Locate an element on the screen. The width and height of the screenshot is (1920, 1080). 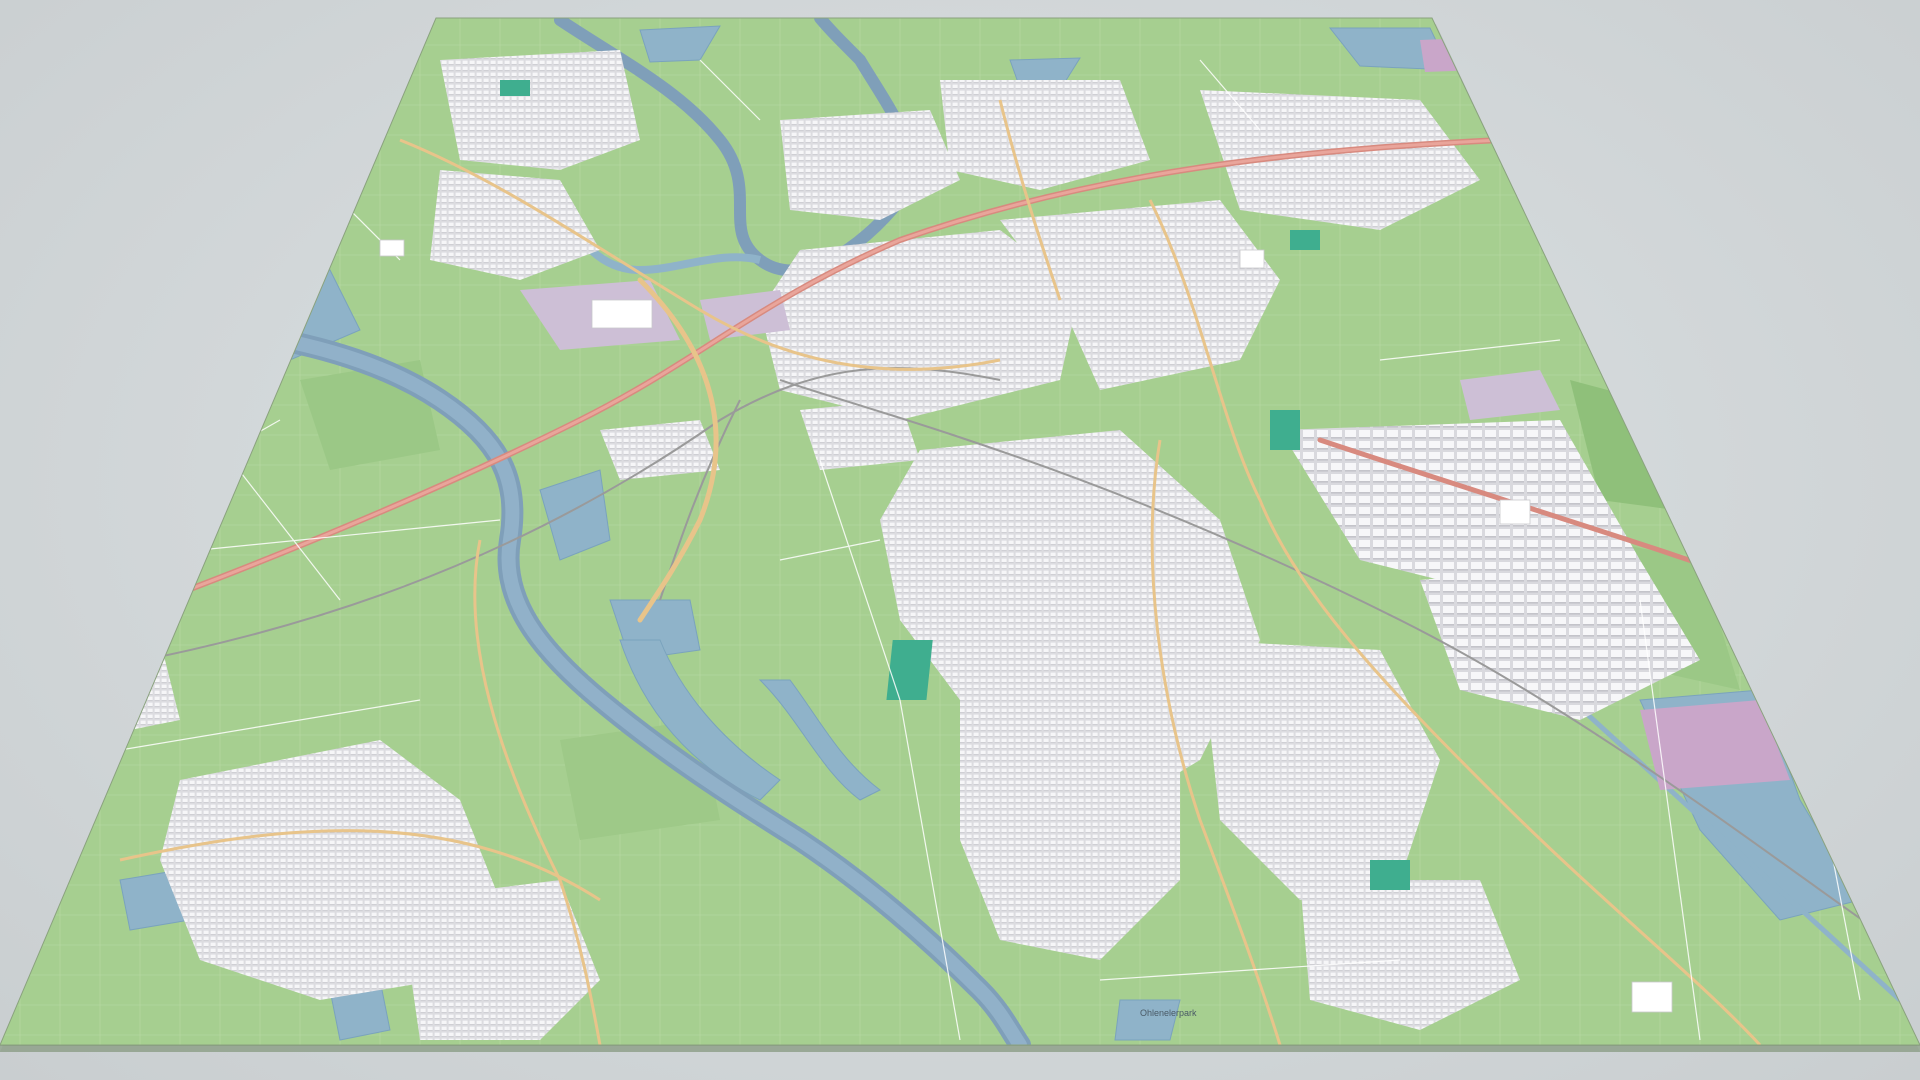
park-label: Ohlenelerpark is located at coordinates (1168, 1013).